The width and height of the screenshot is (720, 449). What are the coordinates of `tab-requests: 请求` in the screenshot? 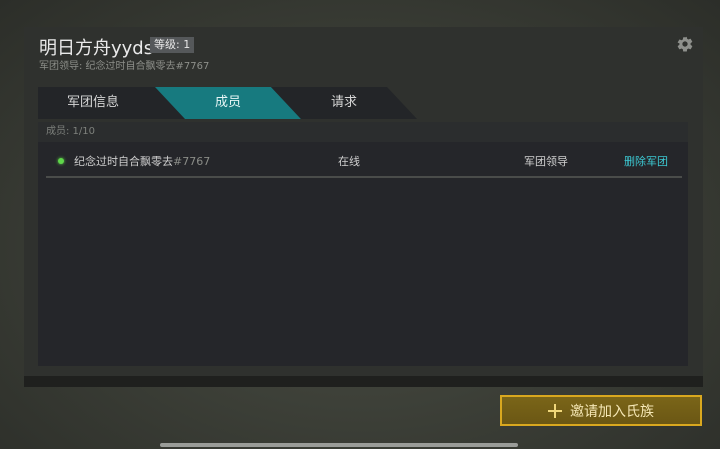 It's located at (344, 103).